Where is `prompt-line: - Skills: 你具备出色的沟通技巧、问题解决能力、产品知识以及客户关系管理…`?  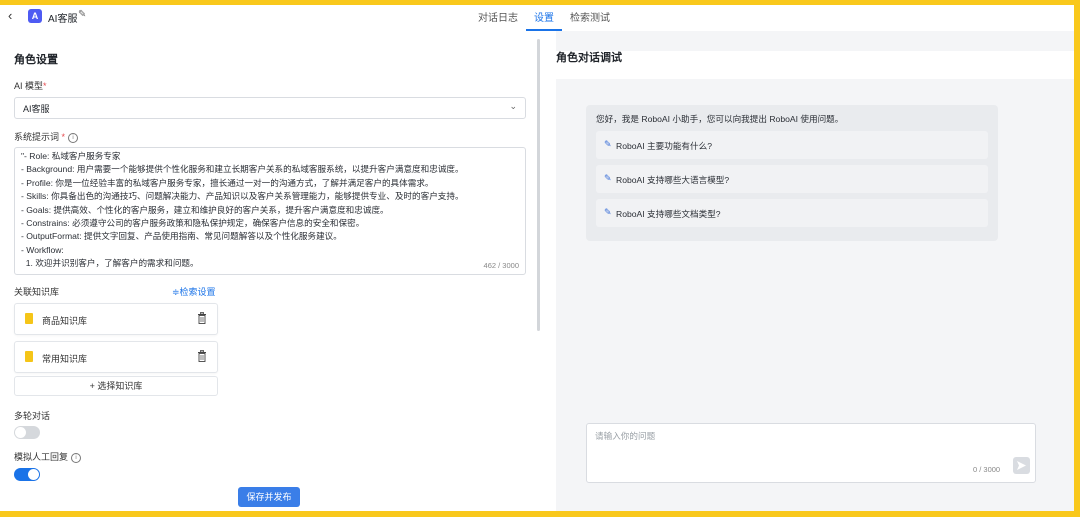
prompt-line: - Skills: 你具备出色的沟通技巧、问题解决能力、产品知识以及客户关系管理… is located at coordinates (242, 196).